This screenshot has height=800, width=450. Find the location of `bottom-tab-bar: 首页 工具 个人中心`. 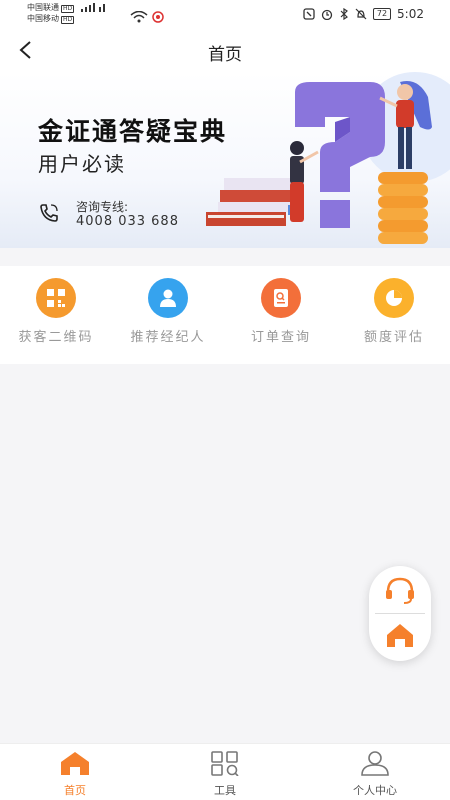

bottom-tab-bar: 首页 工具 个人中心 is located at coordinates (225, 771).